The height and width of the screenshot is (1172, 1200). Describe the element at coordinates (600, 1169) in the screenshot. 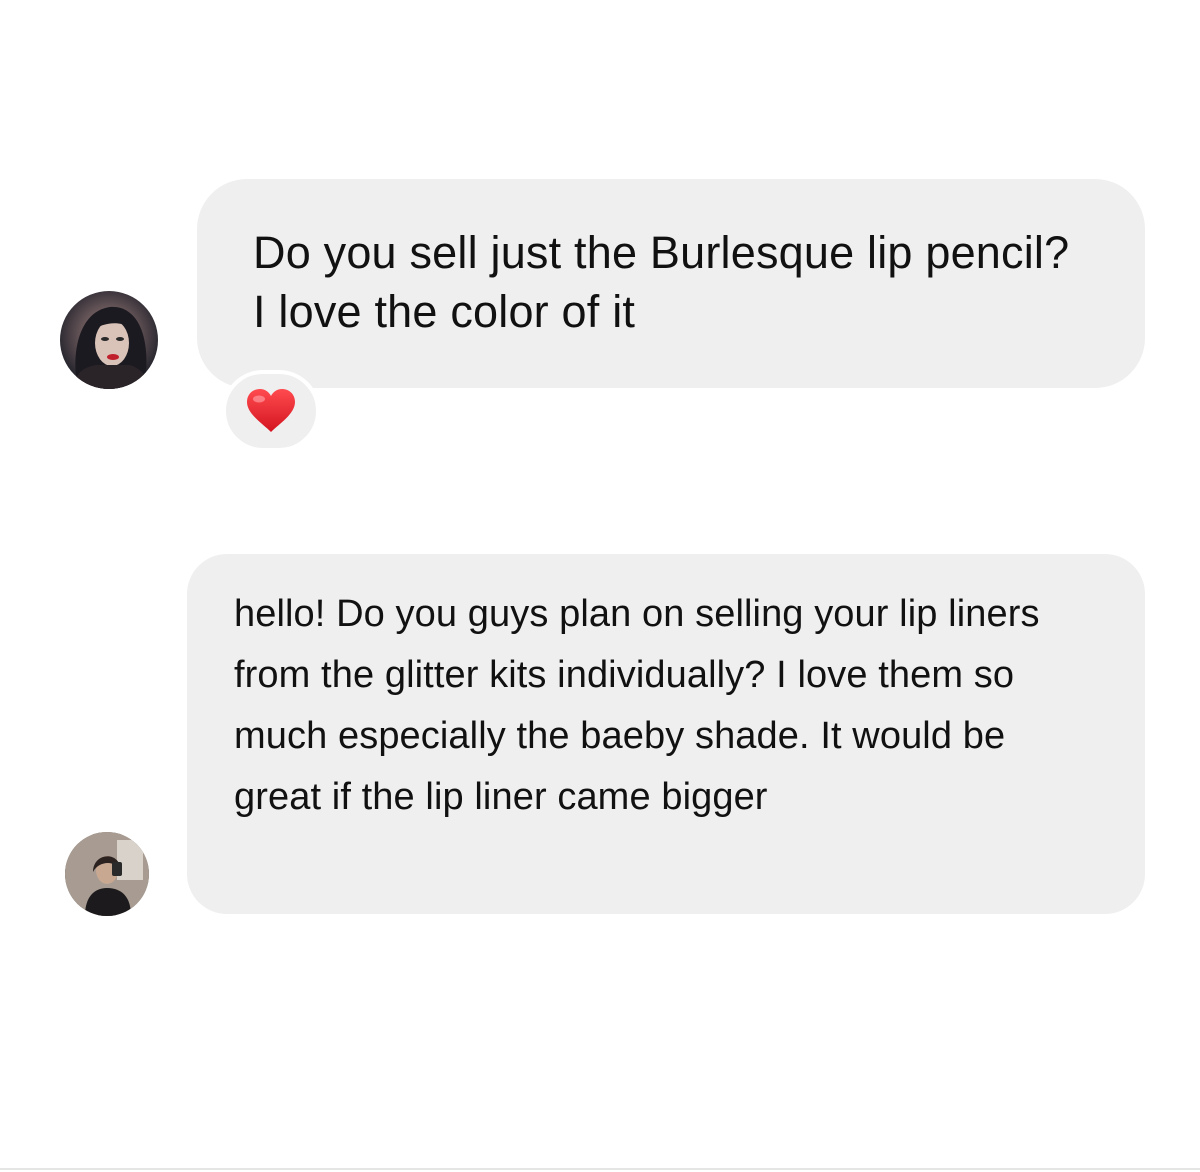

I see `divider` at that location.